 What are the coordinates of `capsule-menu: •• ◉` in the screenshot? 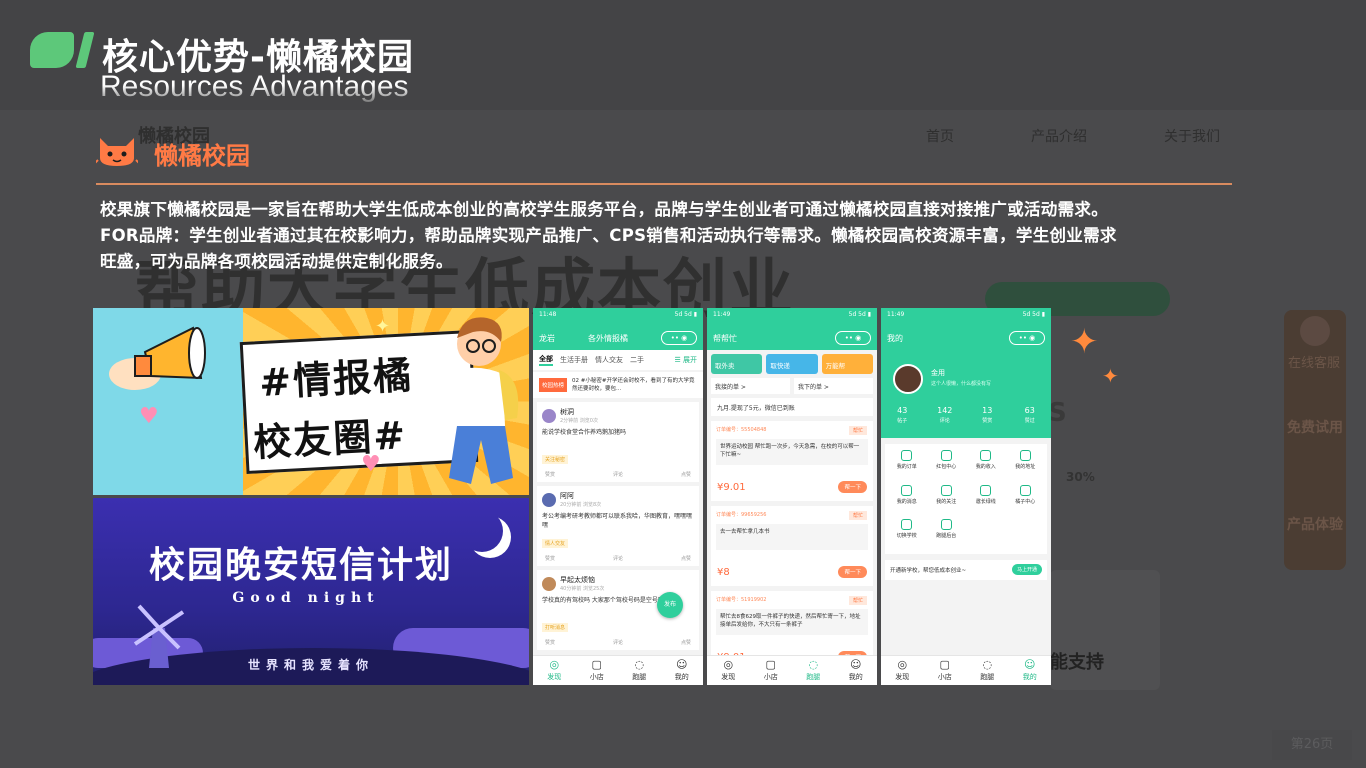 It's located at (853, 338).